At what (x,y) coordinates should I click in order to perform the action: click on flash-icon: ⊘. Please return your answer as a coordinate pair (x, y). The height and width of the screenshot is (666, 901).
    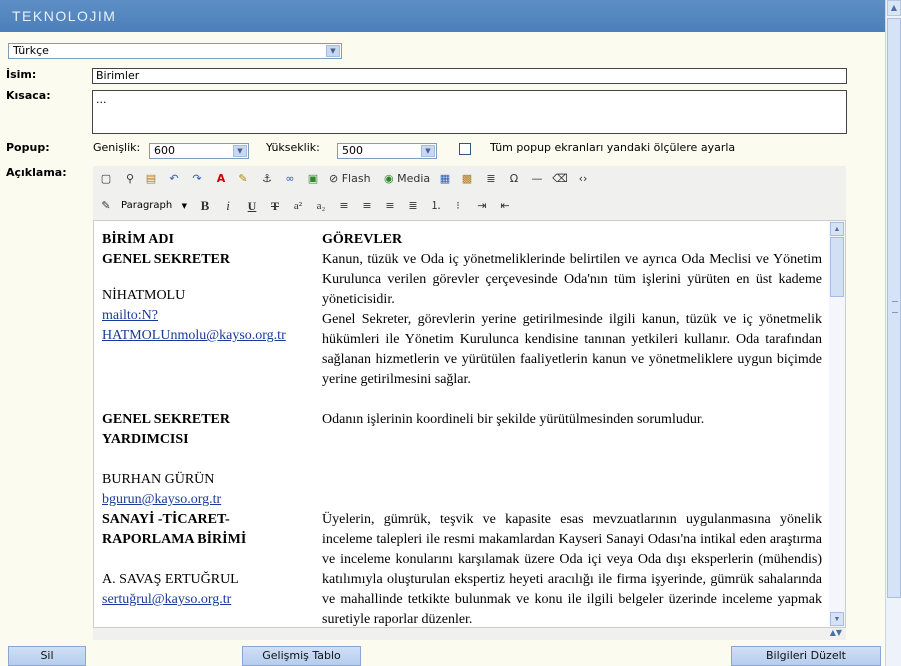
    Looking at the image, I should click on (334, 178).